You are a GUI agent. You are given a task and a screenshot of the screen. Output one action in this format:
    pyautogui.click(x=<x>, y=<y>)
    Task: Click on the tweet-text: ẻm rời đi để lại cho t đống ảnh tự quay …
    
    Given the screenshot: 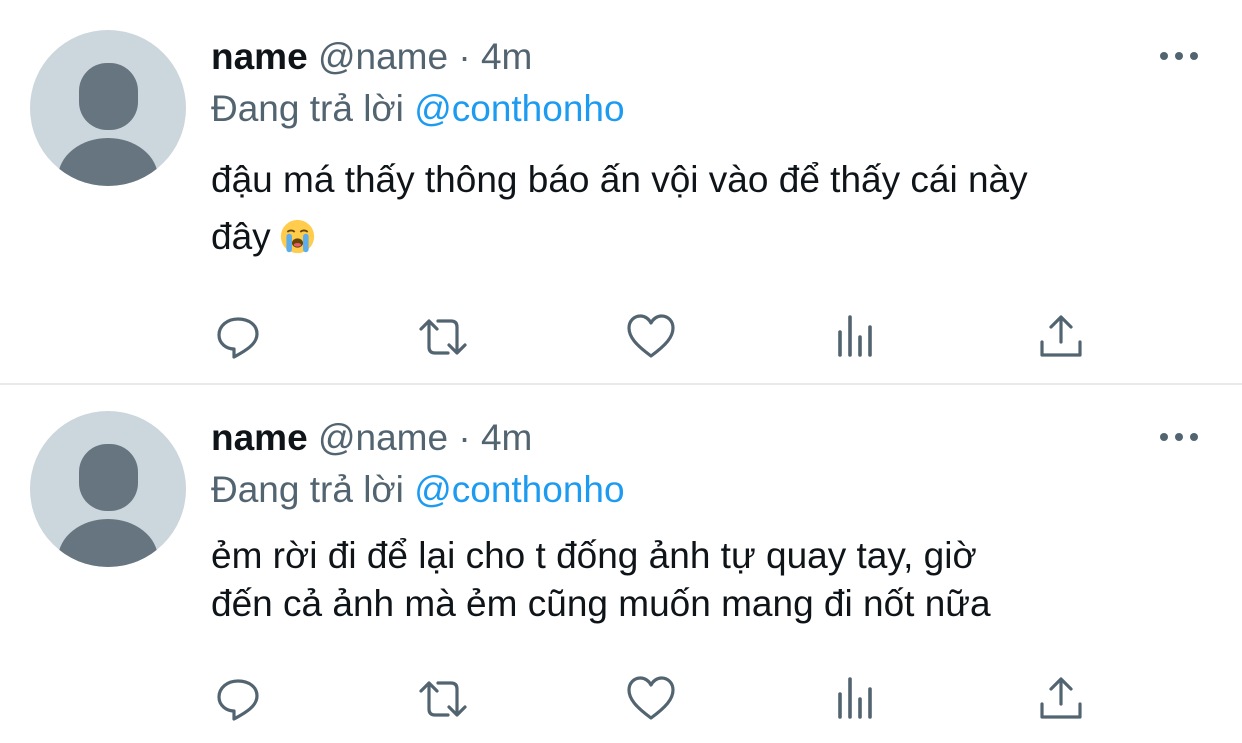 What is the action you would take?
    pyautogui.click(x=711, y=580)
    